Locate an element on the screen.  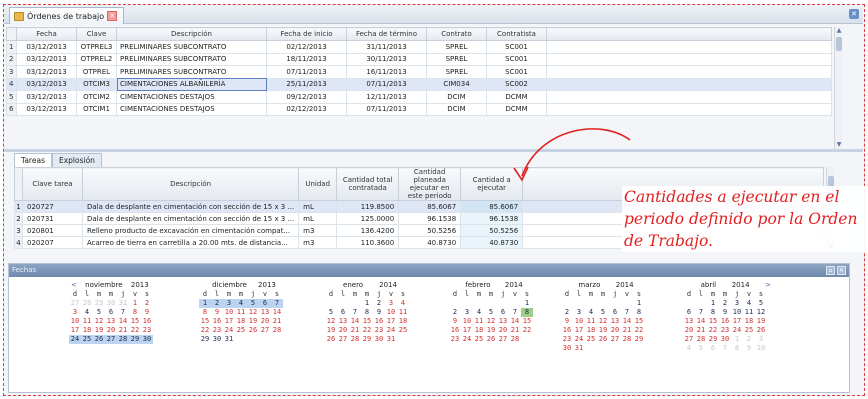
cell-planeada: 96.1538 is located at coordinates (430, 218).